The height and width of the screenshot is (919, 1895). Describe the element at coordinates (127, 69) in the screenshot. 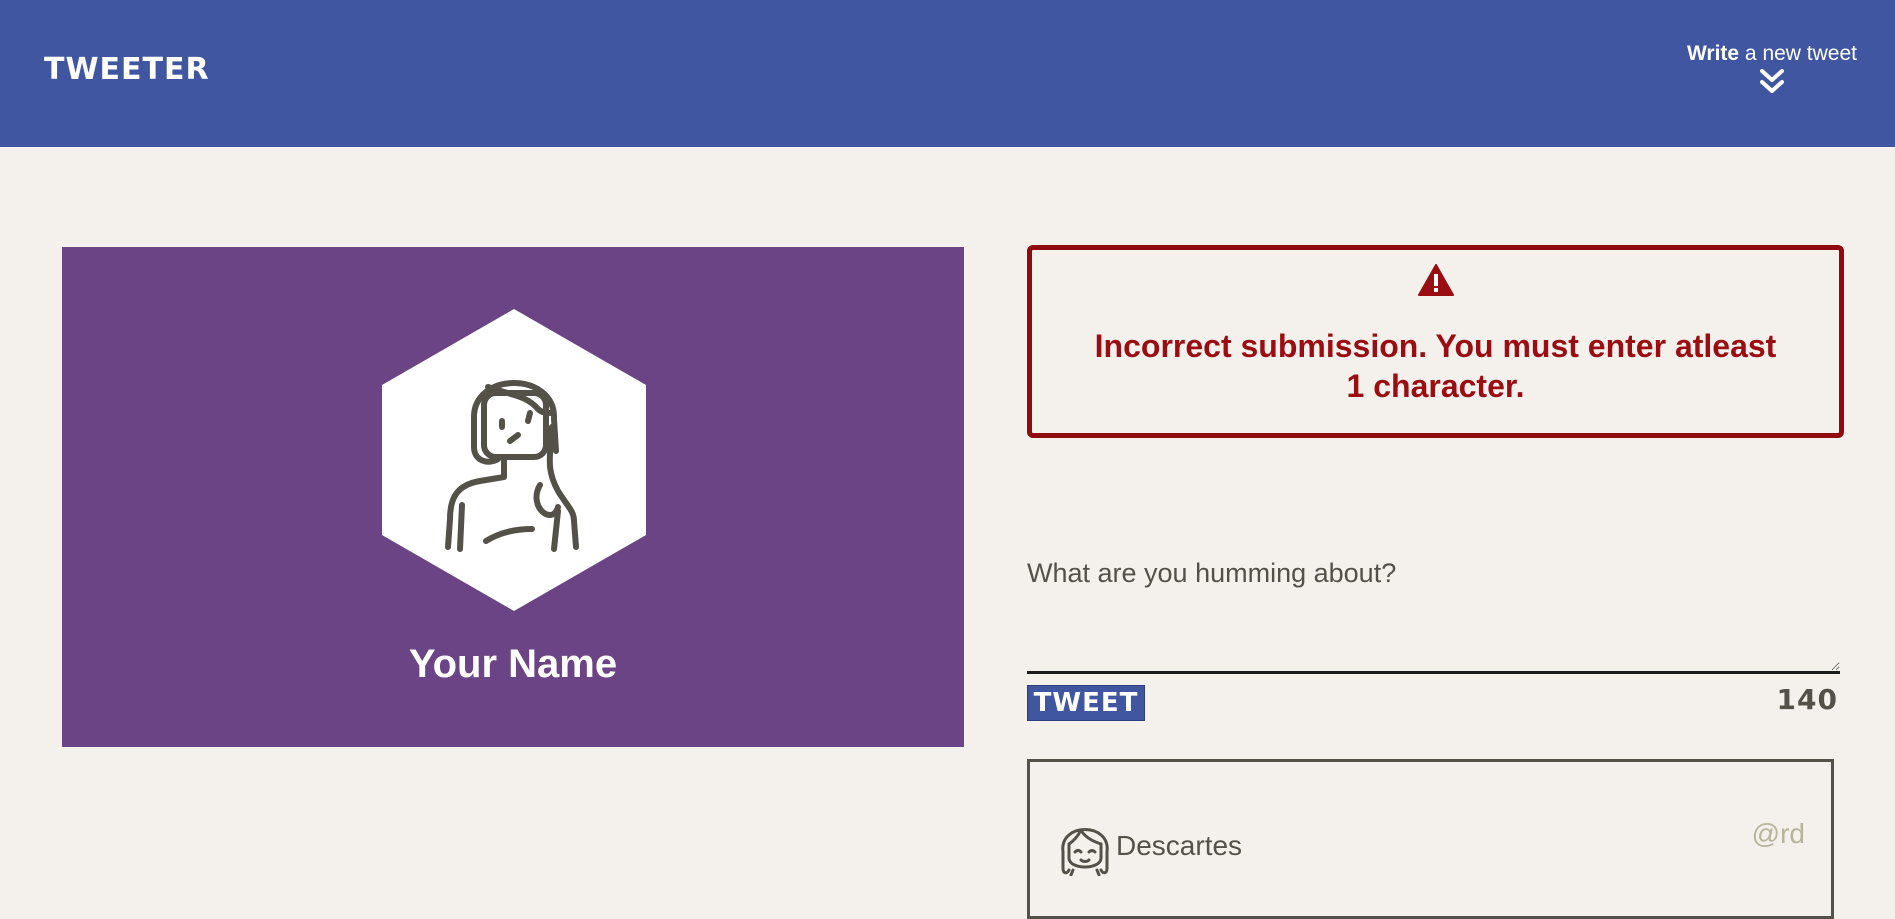

I see `brand-logo: TWEETER` at that location.